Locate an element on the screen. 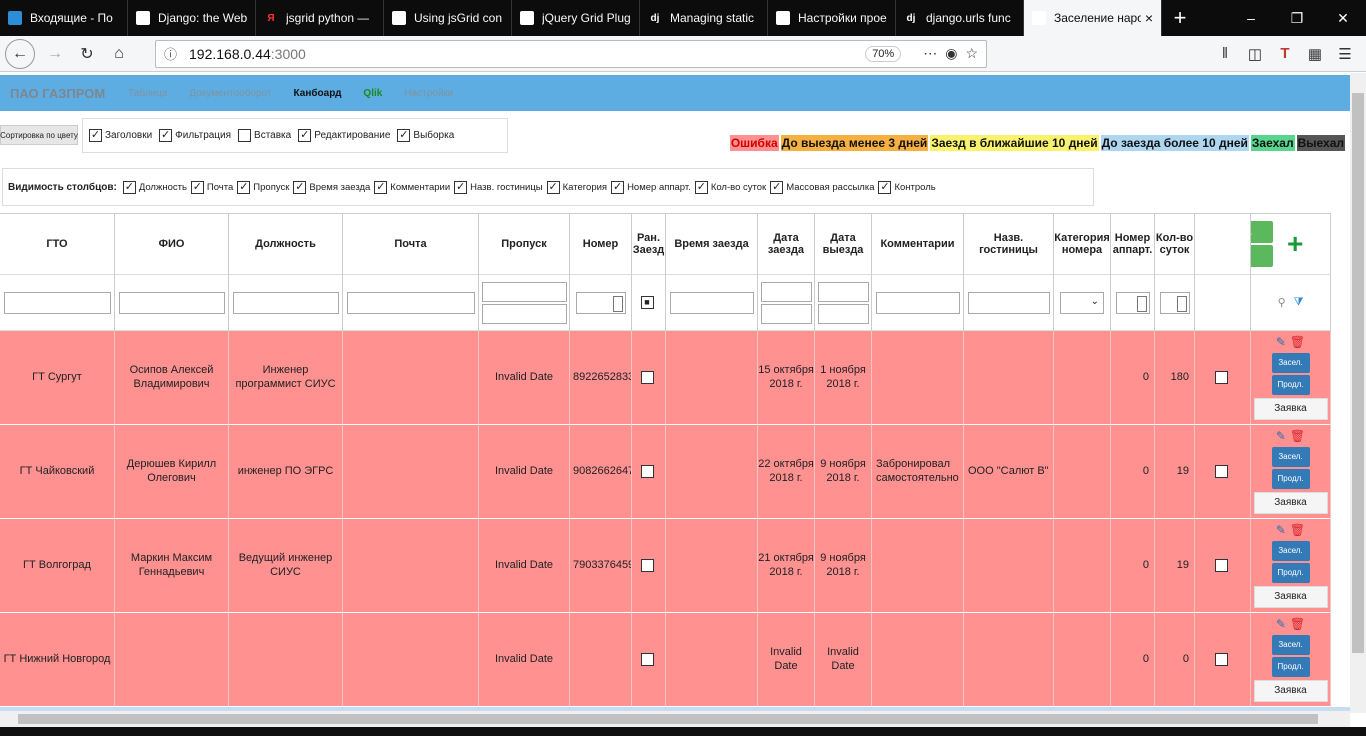 This screenshot has height=736, width=1366. info-icon: ⓘ is located at coordinates (170, 53).